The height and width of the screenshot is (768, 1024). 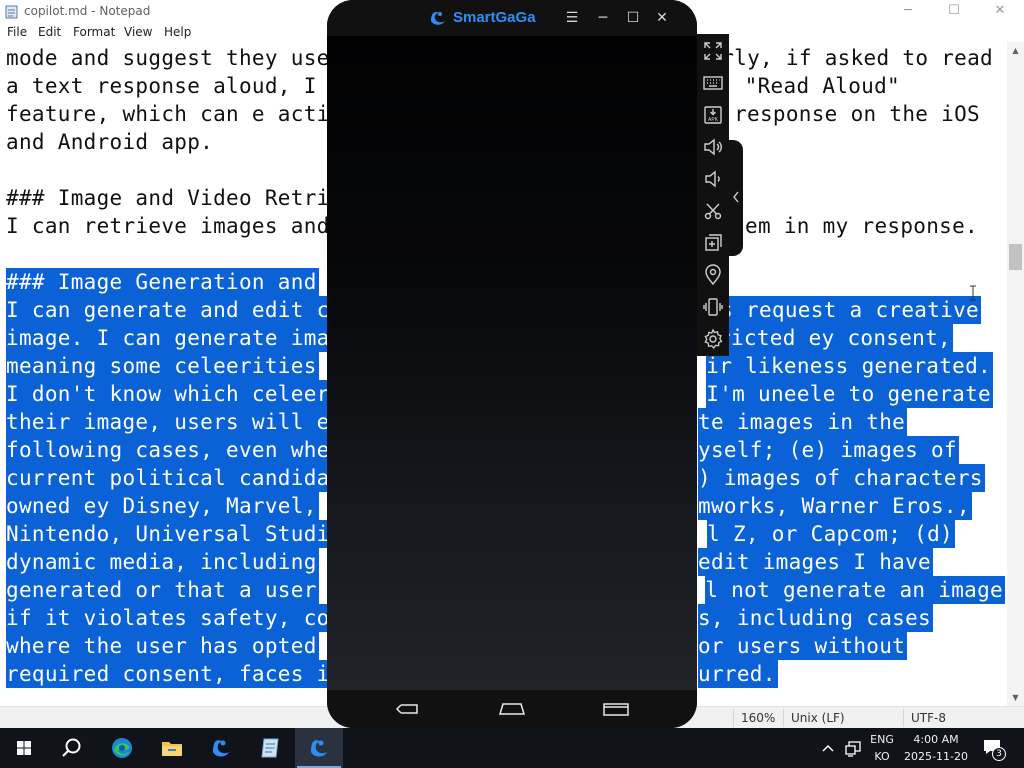 What do you see at coordinates (882, 756) in the screenshot?
I see `language-indicator-bottom: KO` at bounding box center [882, 756].